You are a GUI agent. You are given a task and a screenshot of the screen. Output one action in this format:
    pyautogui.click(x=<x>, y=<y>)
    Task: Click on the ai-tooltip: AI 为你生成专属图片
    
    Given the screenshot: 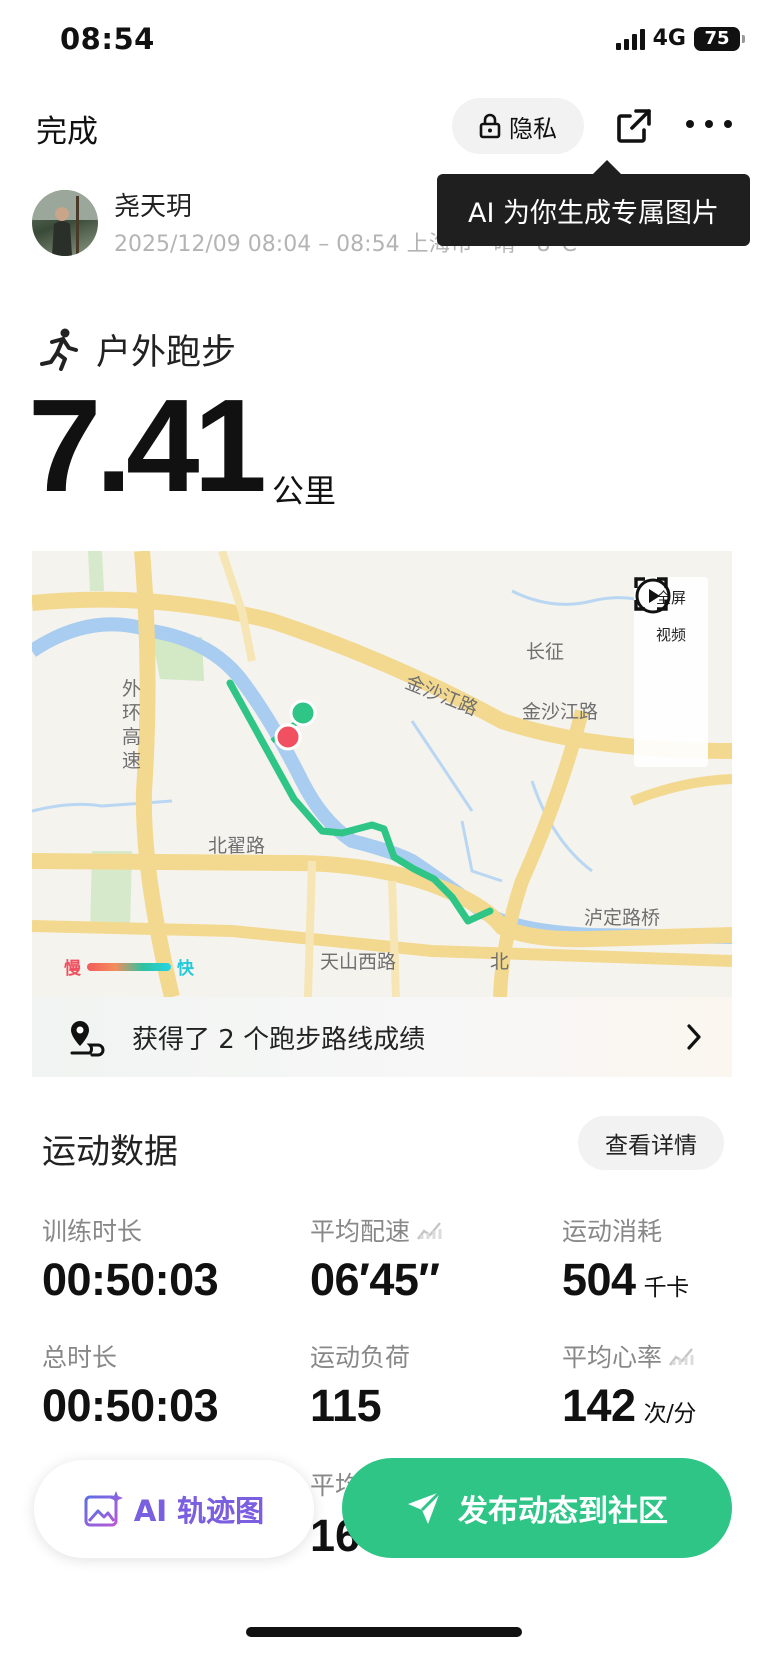 What is the action you would take?
    pyautogui.click(x=593, y=203)
    